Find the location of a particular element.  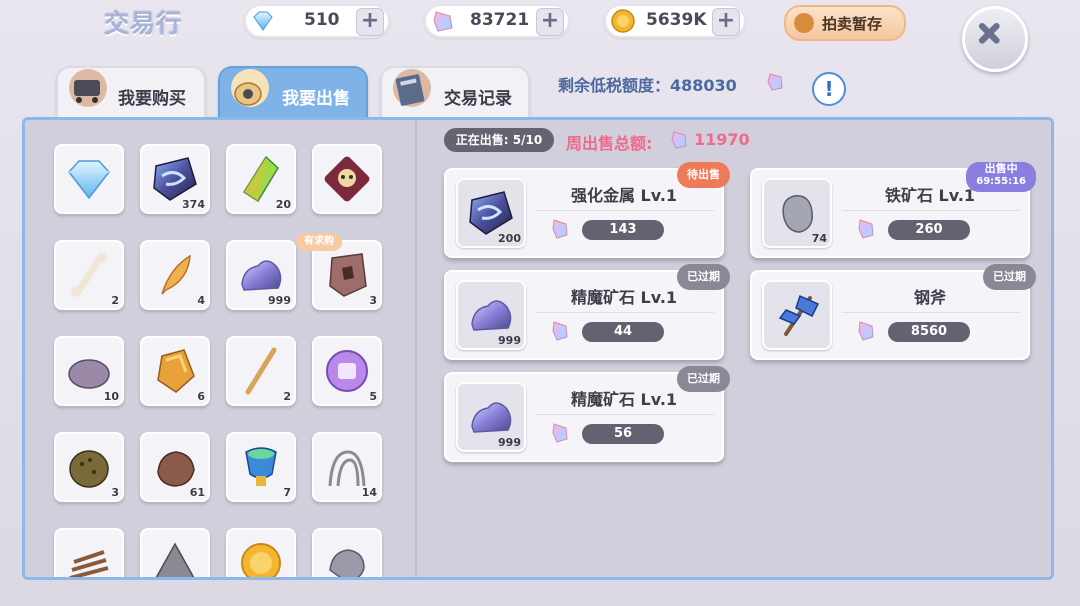

tab-buy: 我要购买 is located at coordinates (131, 92).